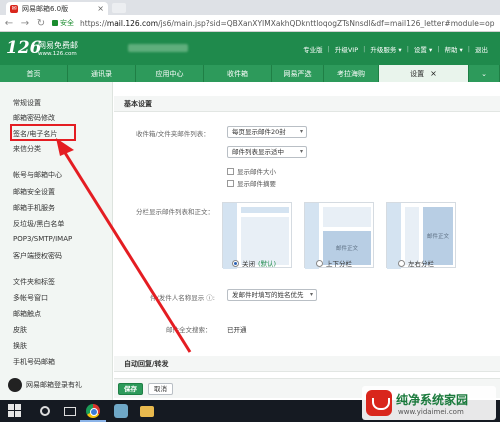 The image size is (500, 422). I want to click on sidebar-item-password: 邮箱密码修改, so click(34, 118).